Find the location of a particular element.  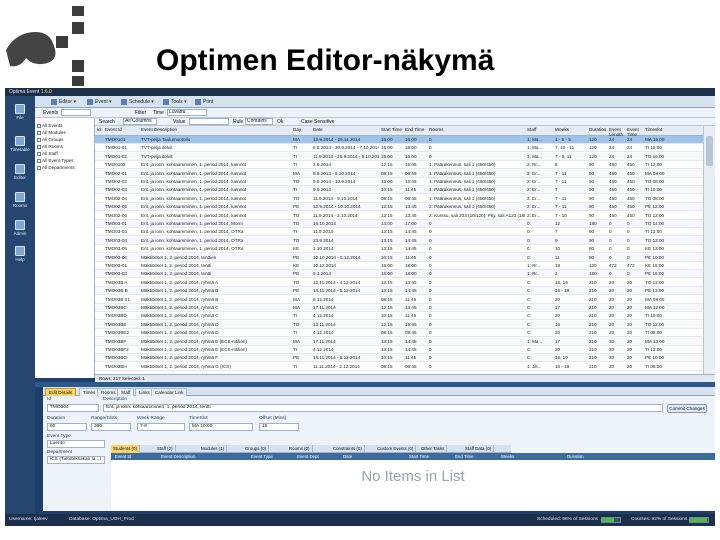

rule-select: Contains is located at coordinates (259, 121).